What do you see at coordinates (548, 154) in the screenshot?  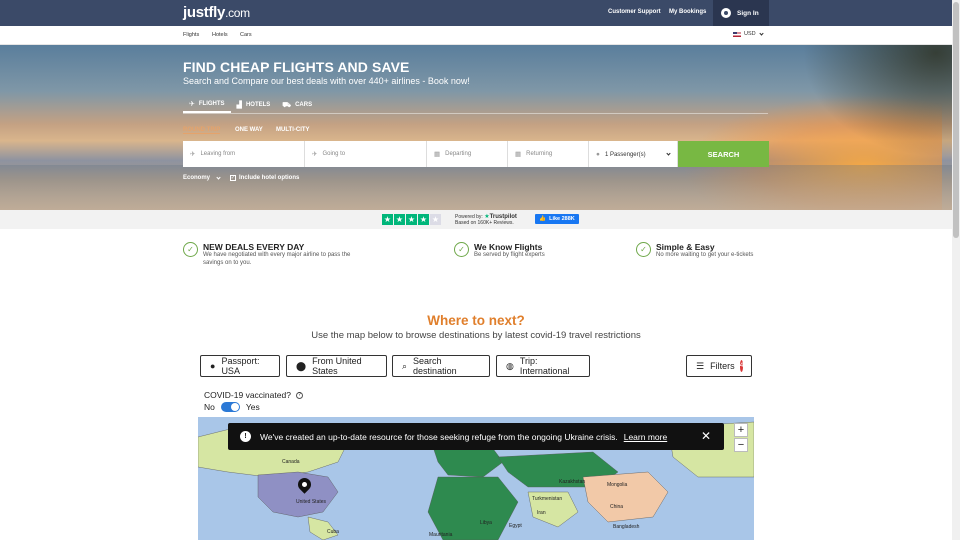 I see `returning-date-input: ▦ Returning` at bounding box center [548, 154].